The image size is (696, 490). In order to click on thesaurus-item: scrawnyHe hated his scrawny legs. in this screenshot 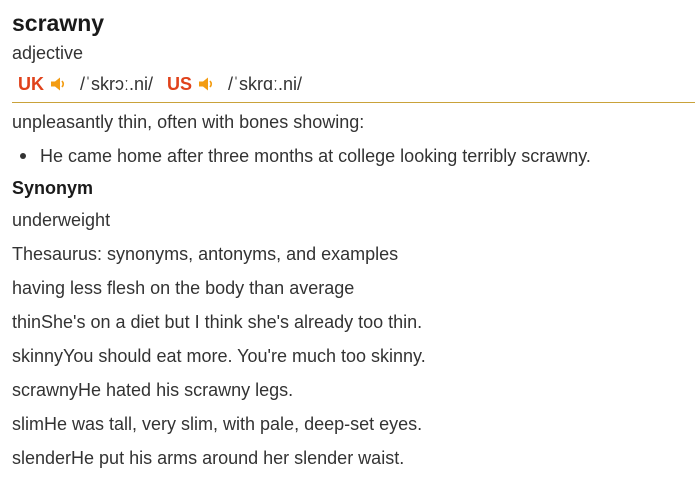, I will do `click(354, 390)`.